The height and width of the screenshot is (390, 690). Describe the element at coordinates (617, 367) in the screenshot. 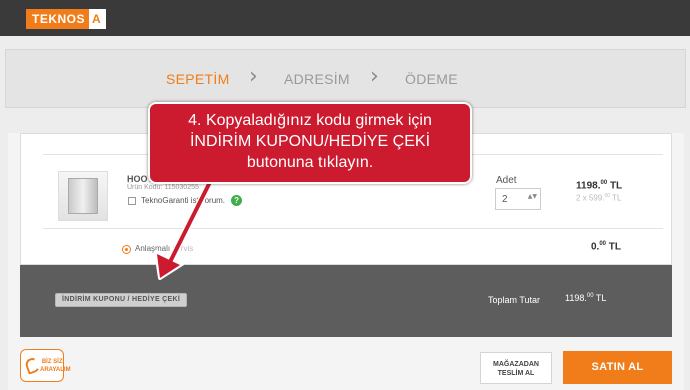

I see `buy-button: SATIN AL` at that location.